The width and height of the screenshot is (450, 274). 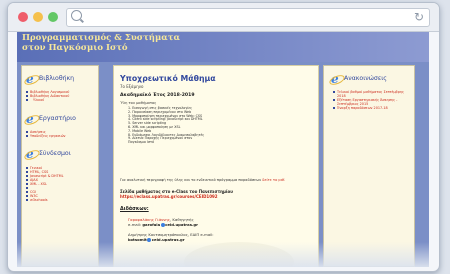 What do you see at coordinates (273, 180) in the screenshot?
I see `syllabus-pdf-link: δείτε το pdf.` at bounding box center [273, 180].